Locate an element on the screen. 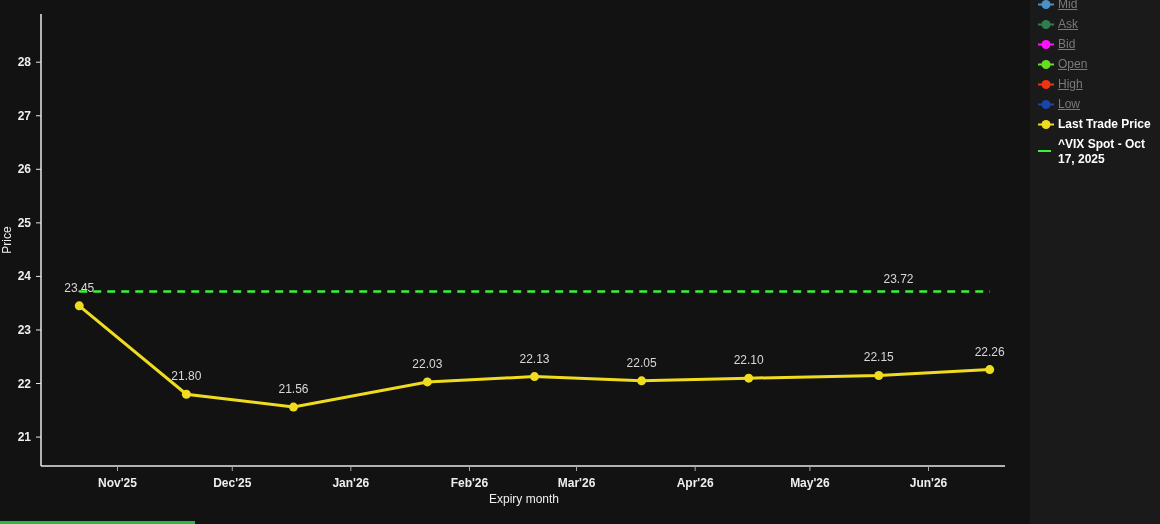 The width and height of the screenshot is (1160, 524). y-tick-label: 26 is located at coordinates (24, 169).